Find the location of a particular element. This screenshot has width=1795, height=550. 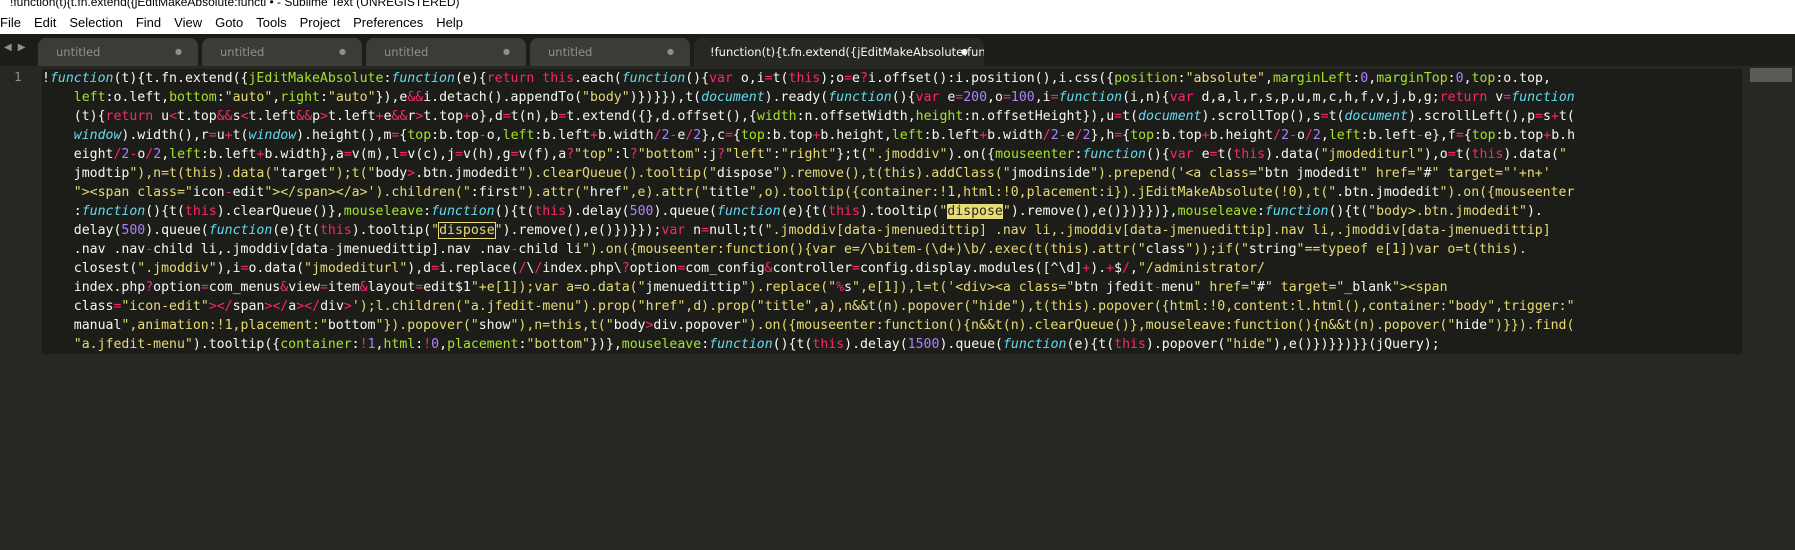

menu-project: Project is located at coordinates (320, 22).